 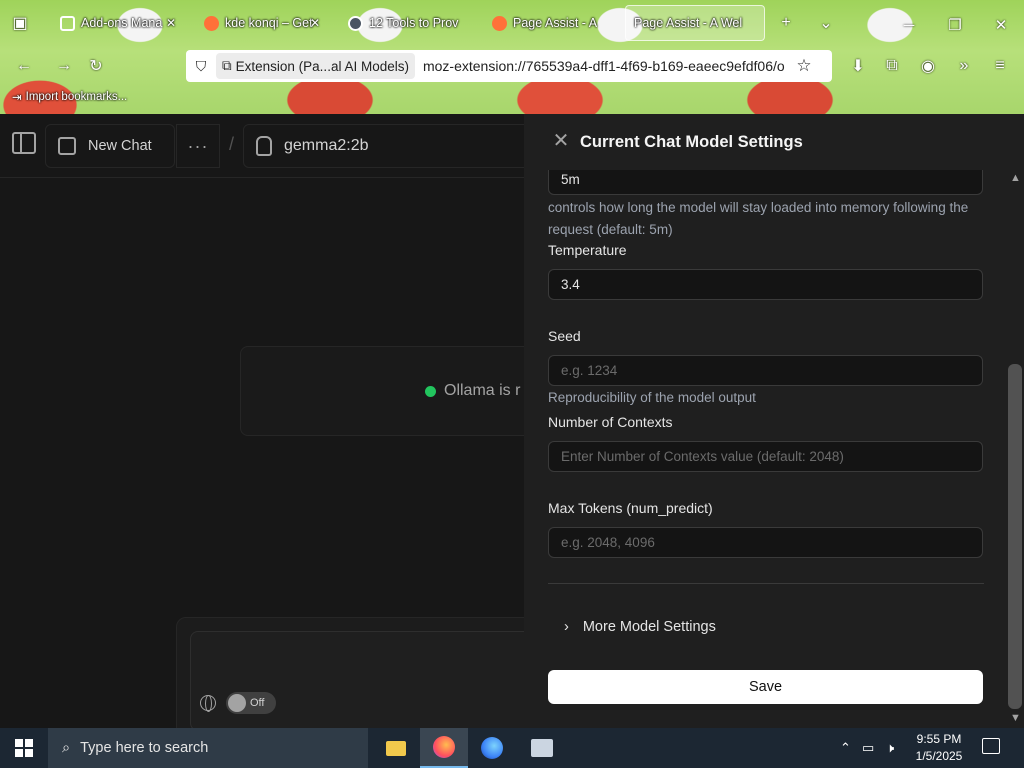 What do you see at coordinates (24, 143) in the screenshot?
I see `sidebar-toggle-icon` at bounding box center [24, 143].